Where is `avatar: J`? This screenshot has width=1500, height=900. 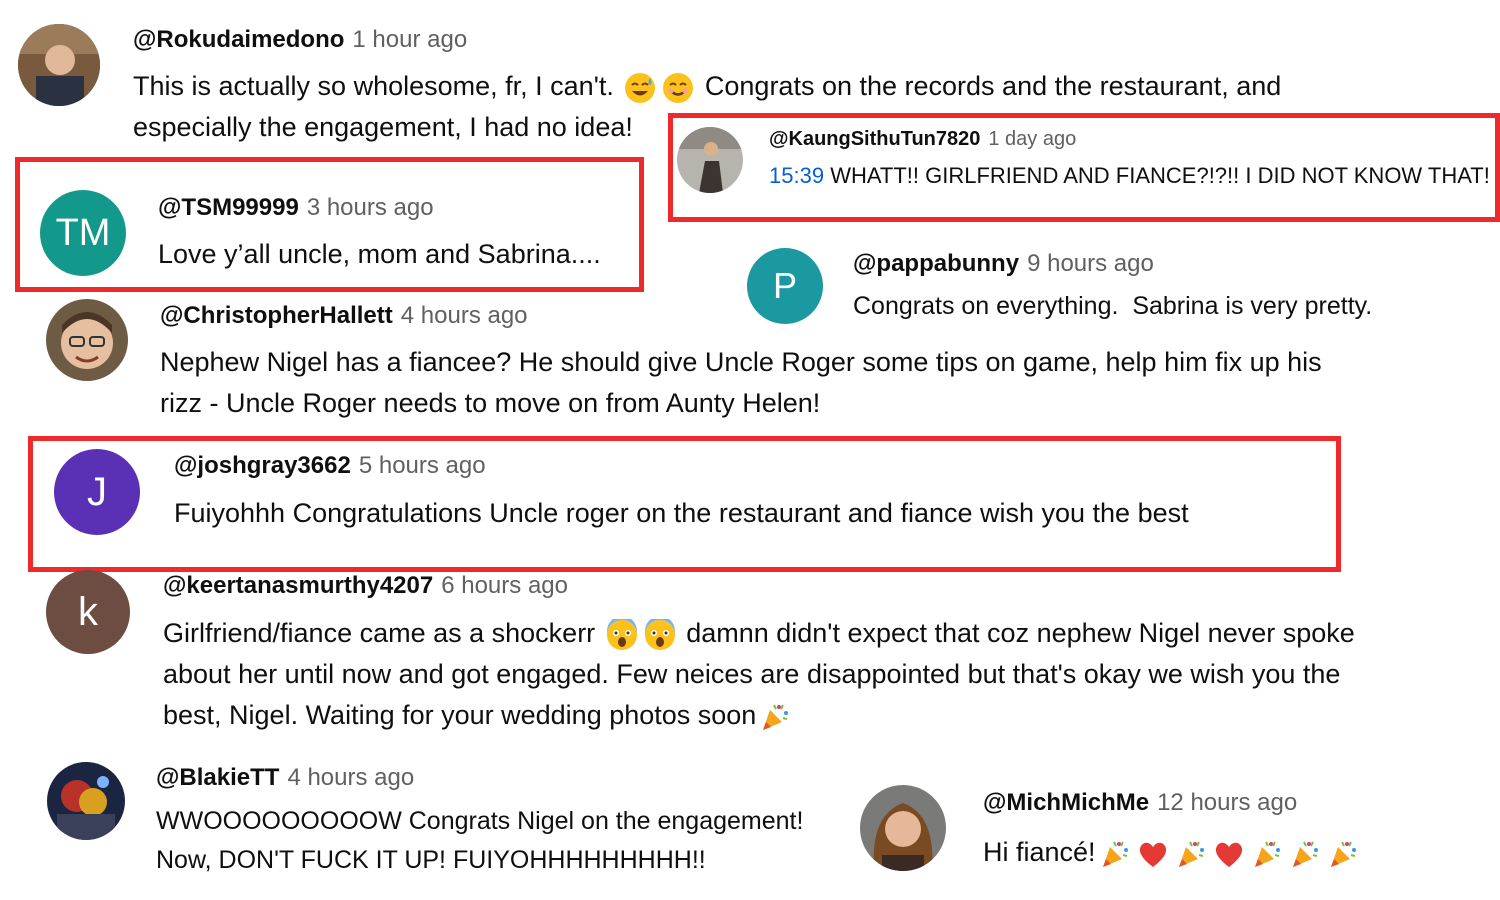
avatar: J is located at coordinates (97, 492).